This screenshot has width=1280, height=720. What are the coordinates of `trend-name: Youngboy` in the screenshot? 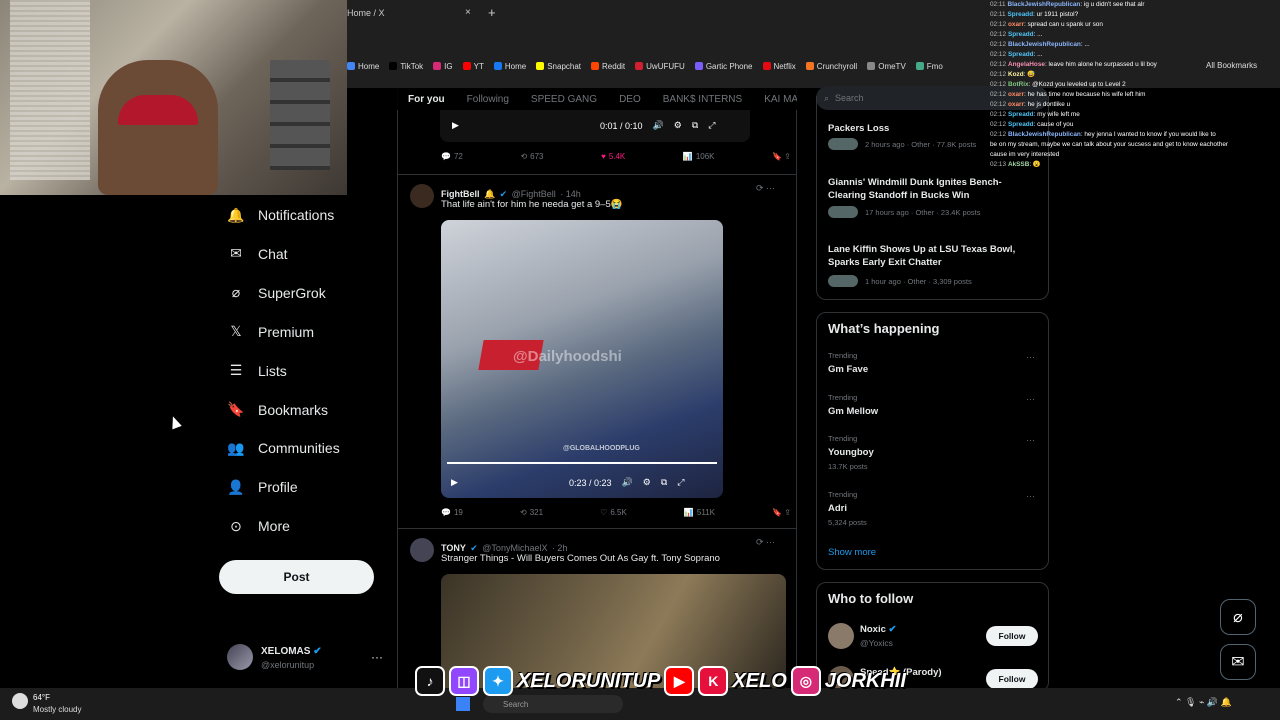 It's located at (851, 452).